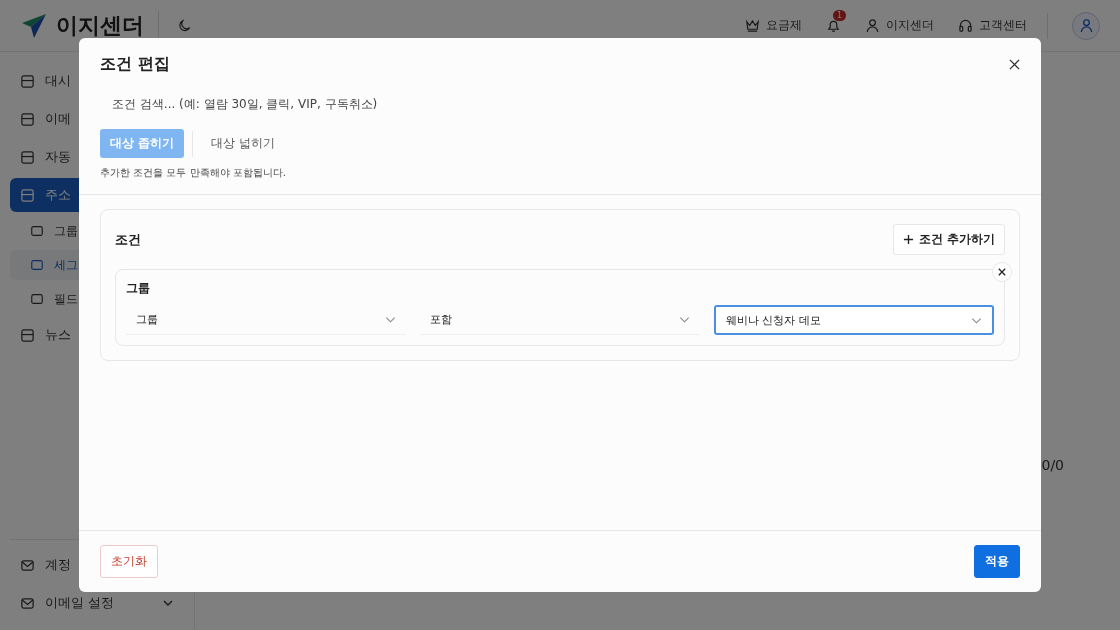 The image size is (1120, 630). What do you see at coordinates (128, 239) in the screenshot?
I see `section-title: 조건` at bounding box center [128, 239].